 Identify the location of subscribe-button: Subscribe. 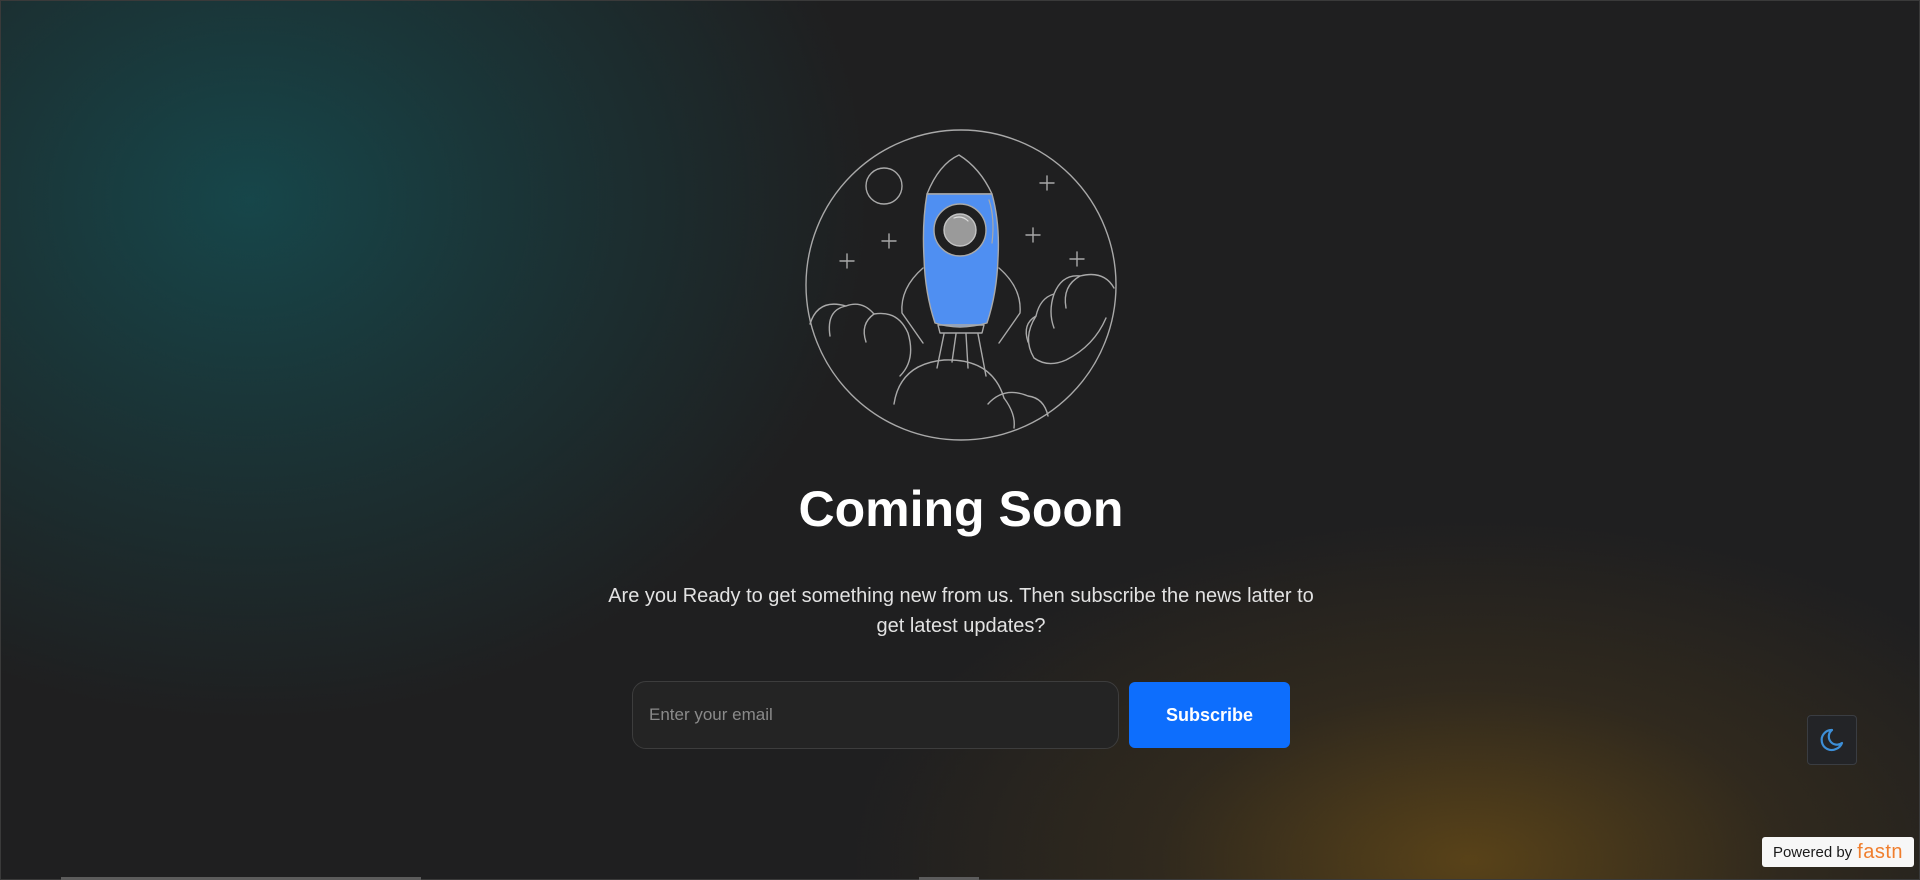
(1209, 715).